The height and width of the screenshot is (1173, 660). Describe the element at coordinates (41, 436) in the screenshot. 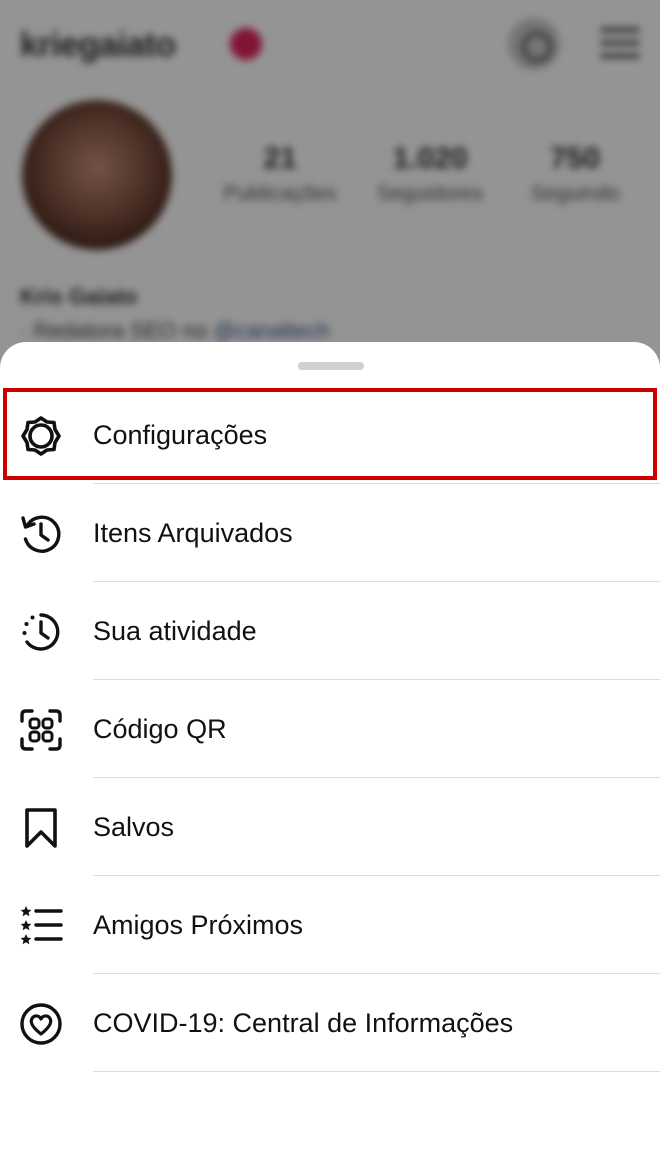

I see `gear-icon` at that location.